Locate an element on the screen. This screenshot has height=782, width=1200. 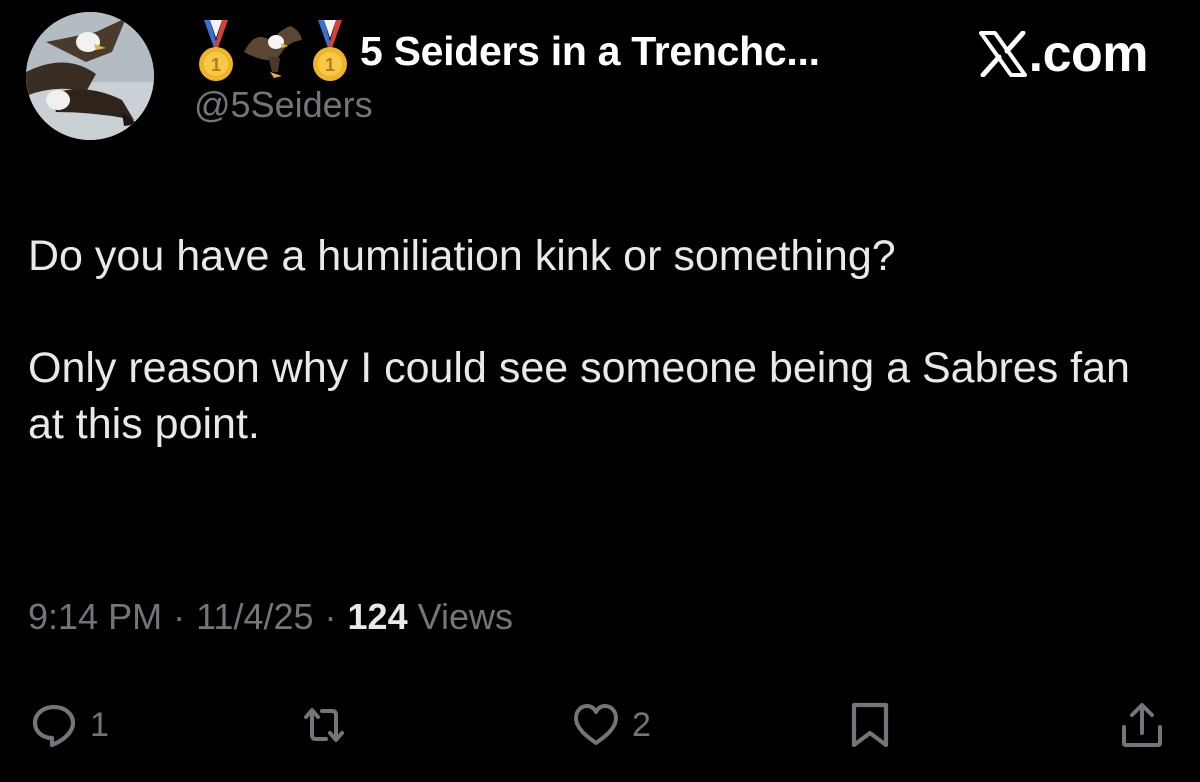
action-bar: 1 2 is located at coordinates (600, 725).